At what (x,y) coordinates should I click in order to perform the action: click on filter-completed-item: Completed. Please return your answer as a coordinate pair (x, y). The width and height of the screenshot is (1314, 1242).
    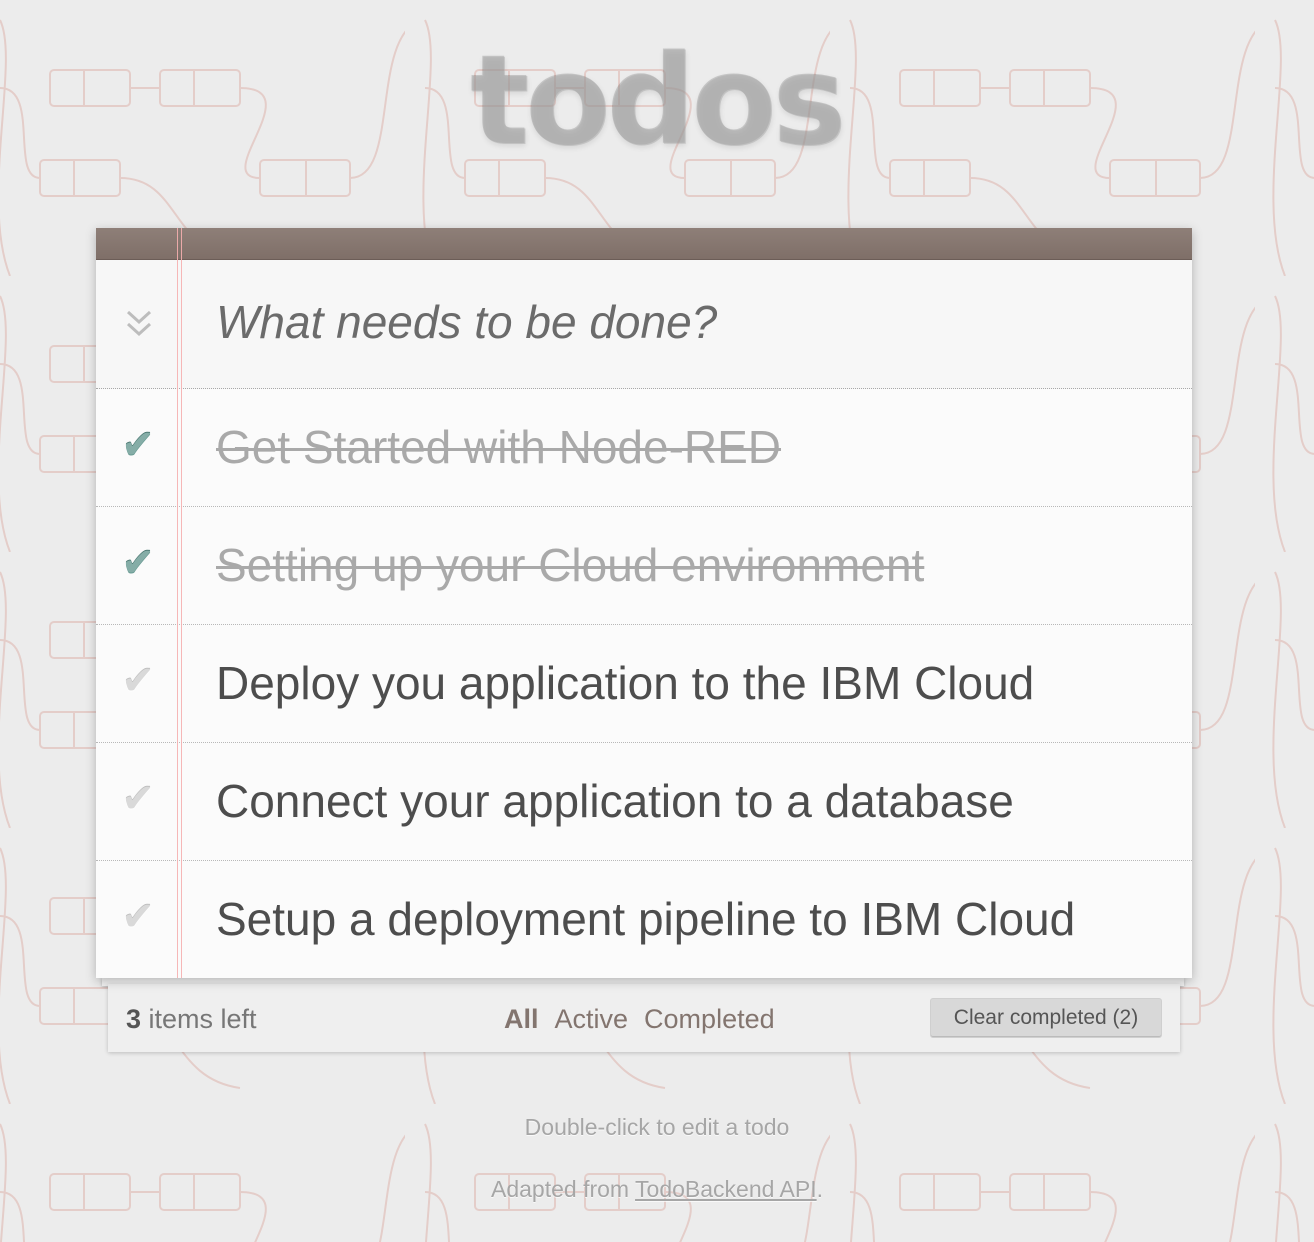
    Looking at the image, I should click on (709, 1019).